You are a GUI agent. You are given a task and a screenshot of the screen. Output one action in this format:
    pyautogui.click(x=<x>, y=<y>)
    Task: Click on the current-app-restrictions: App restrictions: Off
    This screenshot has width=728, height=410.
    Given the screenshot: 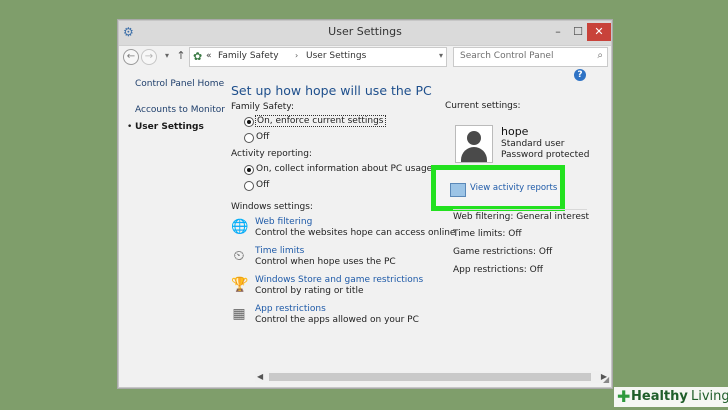 What is the action you would take?
    pyautogui.click(x=498, y=270)
    